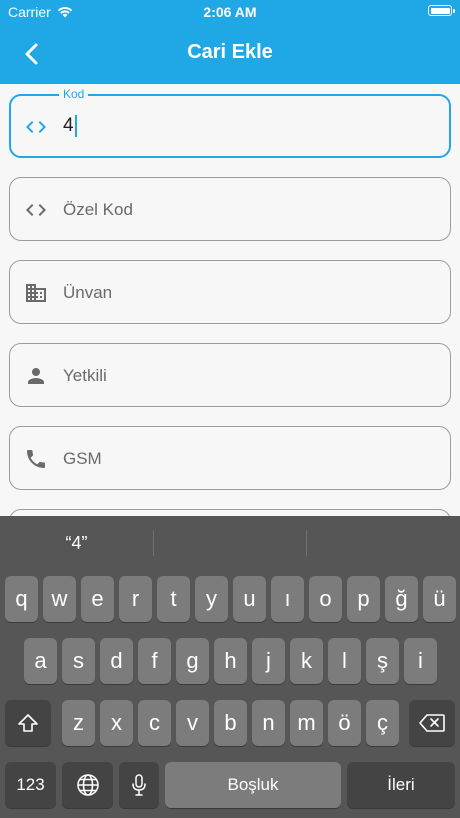 This screenshot has width=460, height=818. I want to click on key-u: u, so click(249, 599).